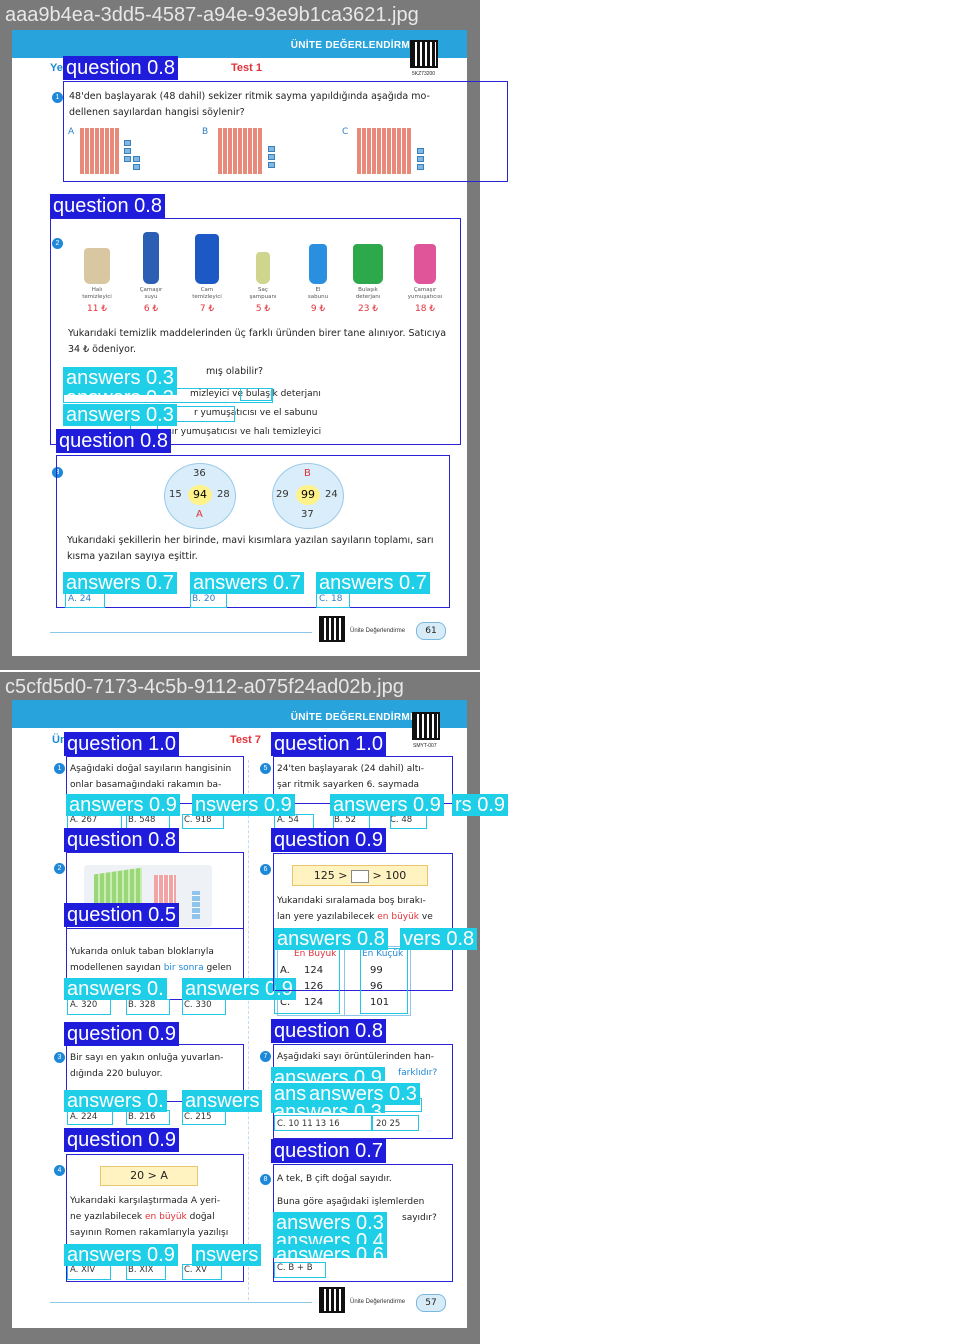  I want to click on detection-label: answers 0.6, so click(330, 1251).